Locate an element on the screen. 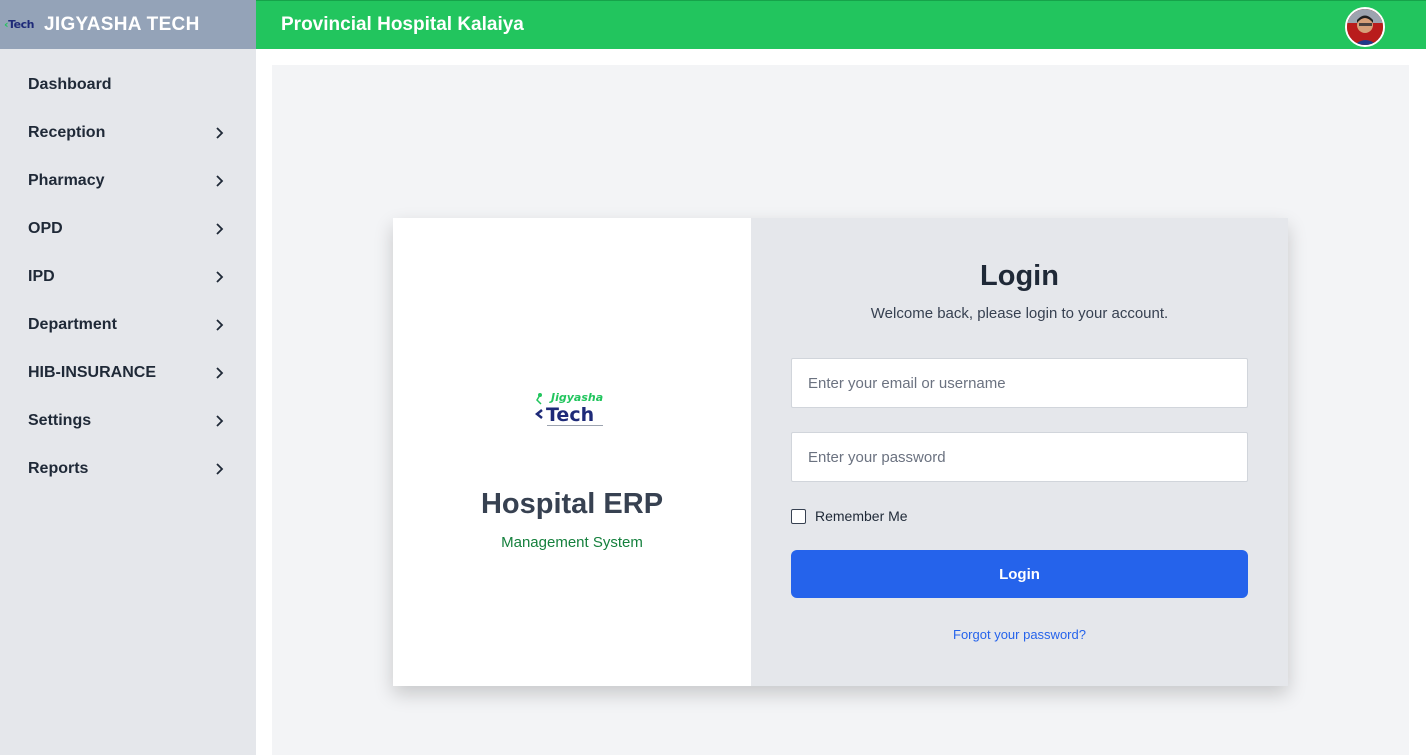  login-button: Login is located at coordinates (1019, 574).